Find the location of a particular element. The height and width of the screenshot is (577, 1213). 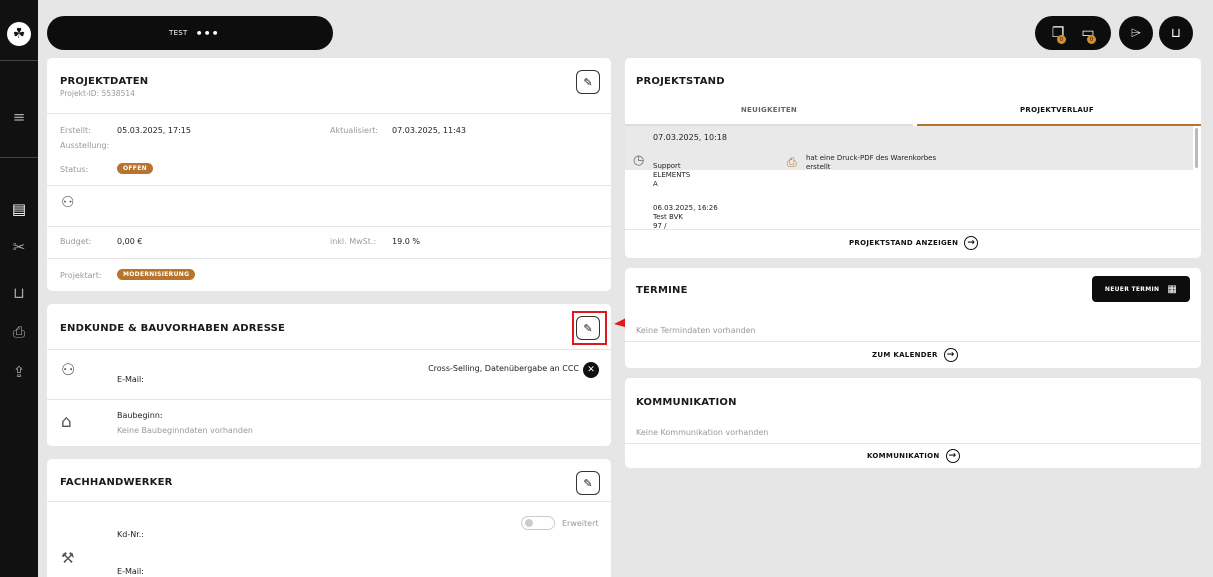

neuer-termin-button: NEUER TERMIN ▦ is located at coordinates (1141, 289).